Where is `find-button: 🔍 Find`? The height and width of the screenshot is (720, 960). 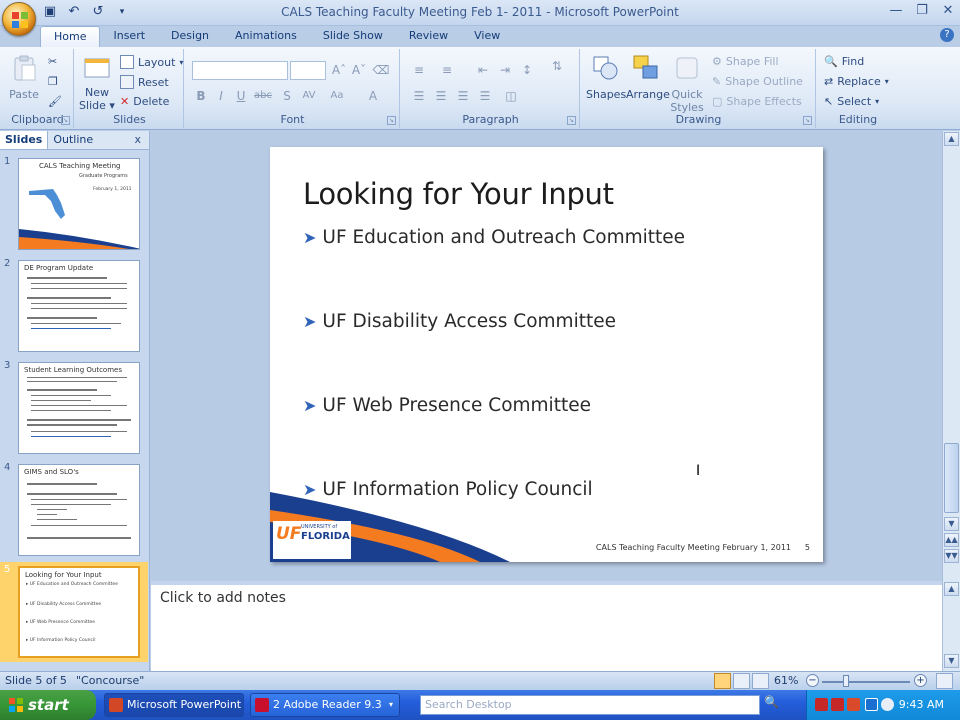 find-button: 🔍 Find is located at coordinates (844, 61).